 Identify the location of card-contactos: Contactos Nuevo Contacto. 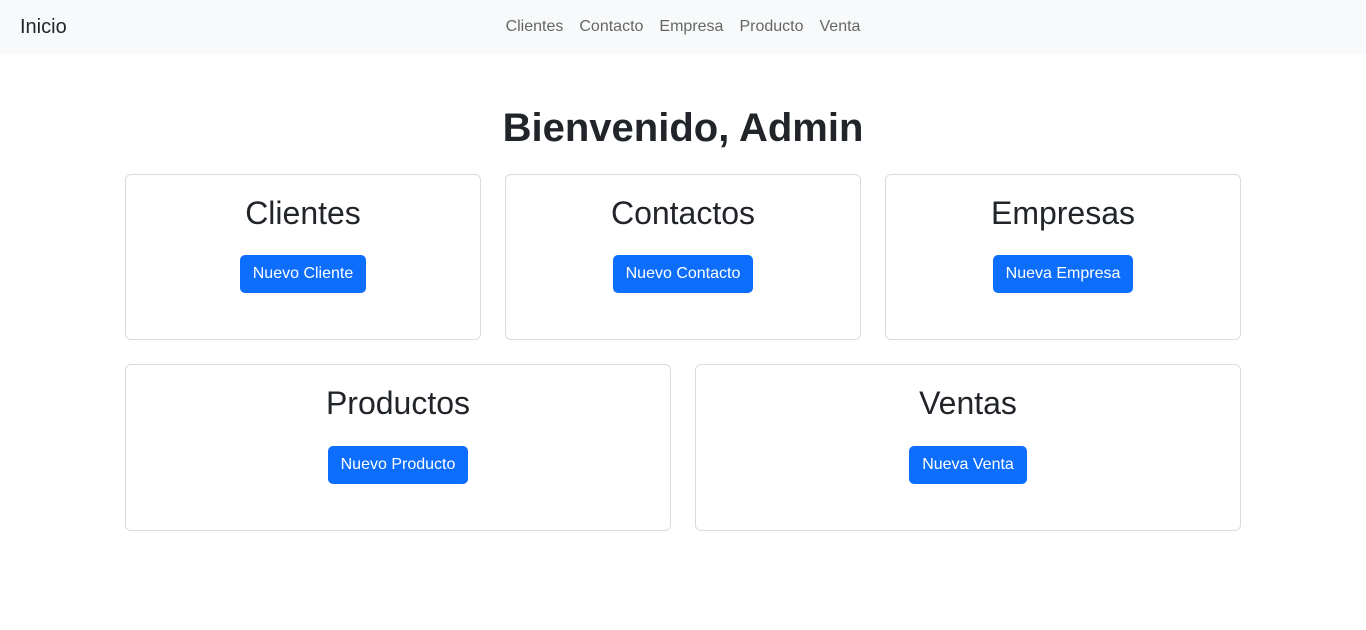
(683, 257).